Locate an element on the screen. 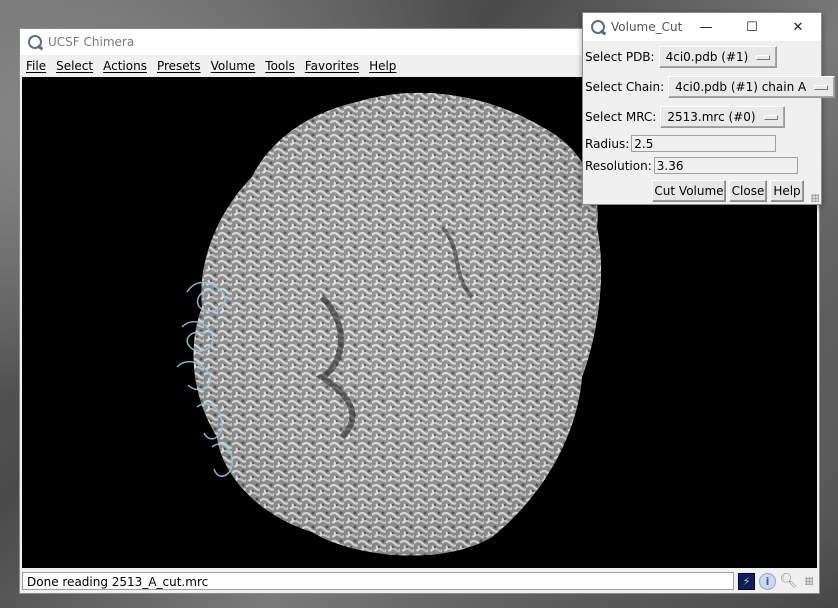 This screenshot has height=608, width=838. close-button: Close is located at coordinates (748, 191).